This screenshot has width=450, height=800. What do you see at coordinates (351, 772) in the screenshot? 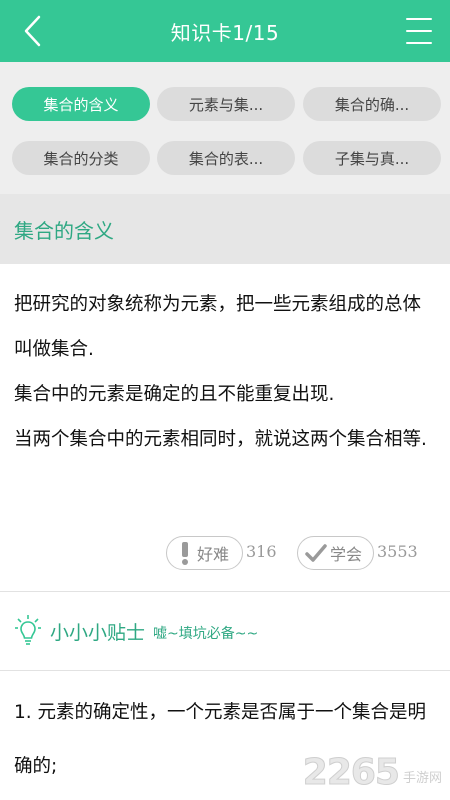
I see `watermark-number: 2265` at bounding box center [351, 772].